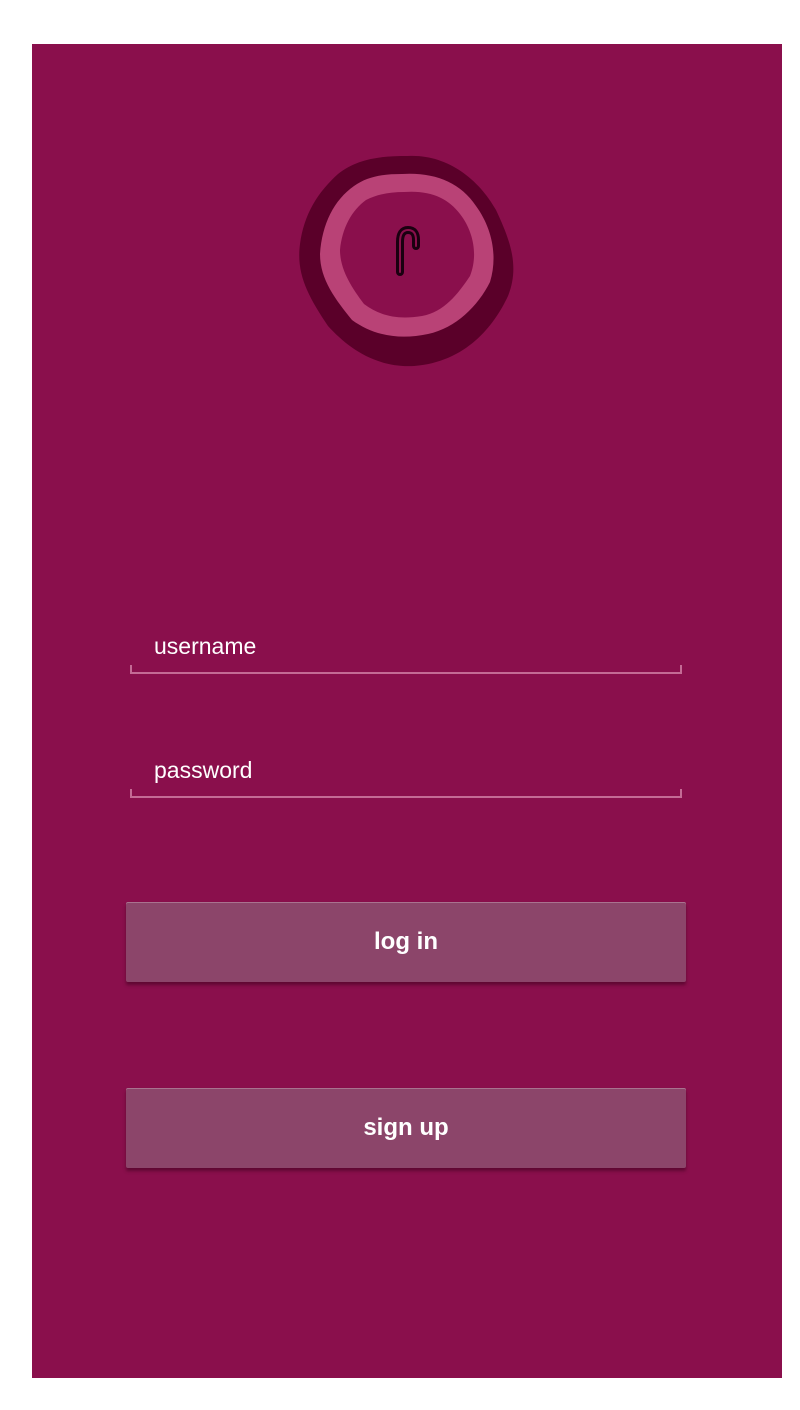  I want to click on logo-swirl-icon, so click(406, 261).